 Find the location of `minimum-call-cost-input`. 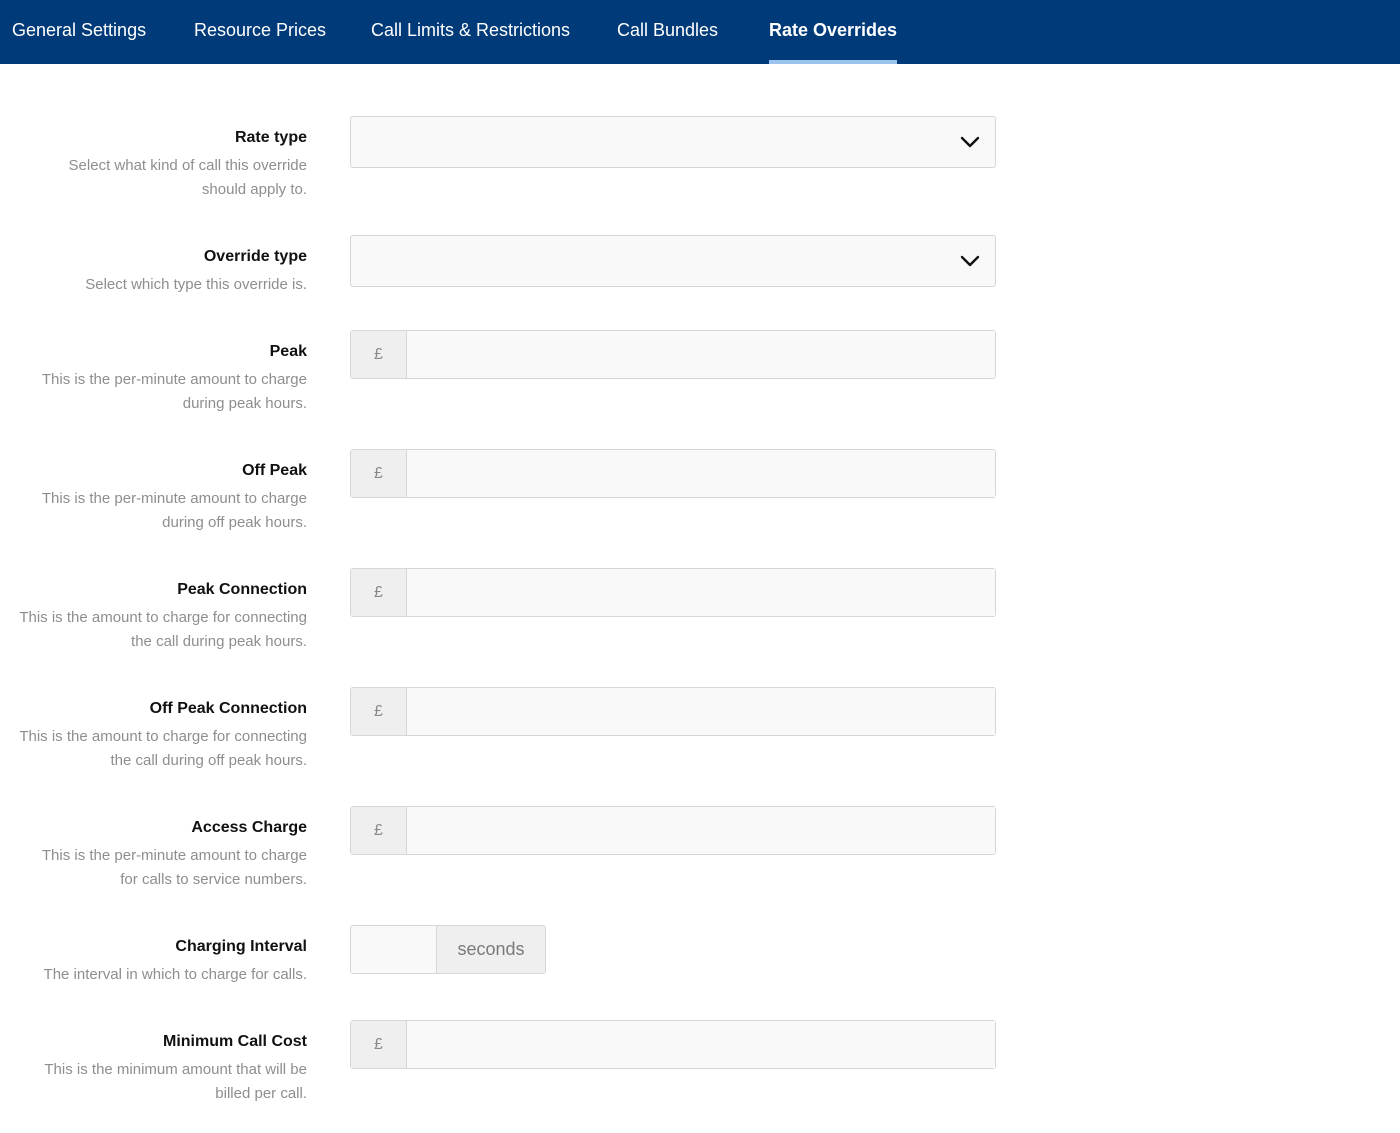

minimum-call-cost-input is located at coordinates (701, 1044).